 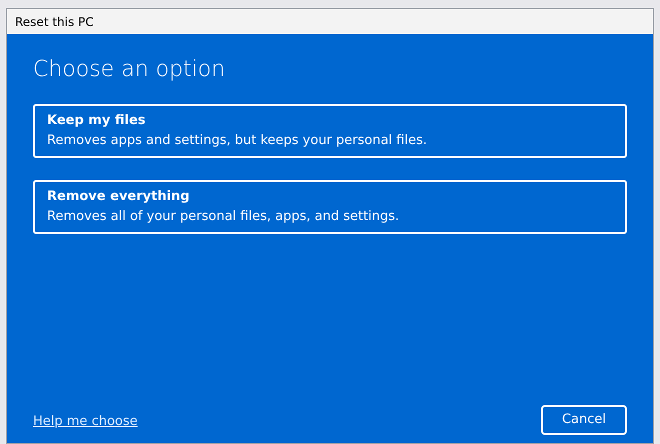 What do you see at coordinates (330, 131) in the screenshot?
I see `option-button: Keep my files Removes apps and settings, but keeps your personal files.` at bounding box center [330, 131].